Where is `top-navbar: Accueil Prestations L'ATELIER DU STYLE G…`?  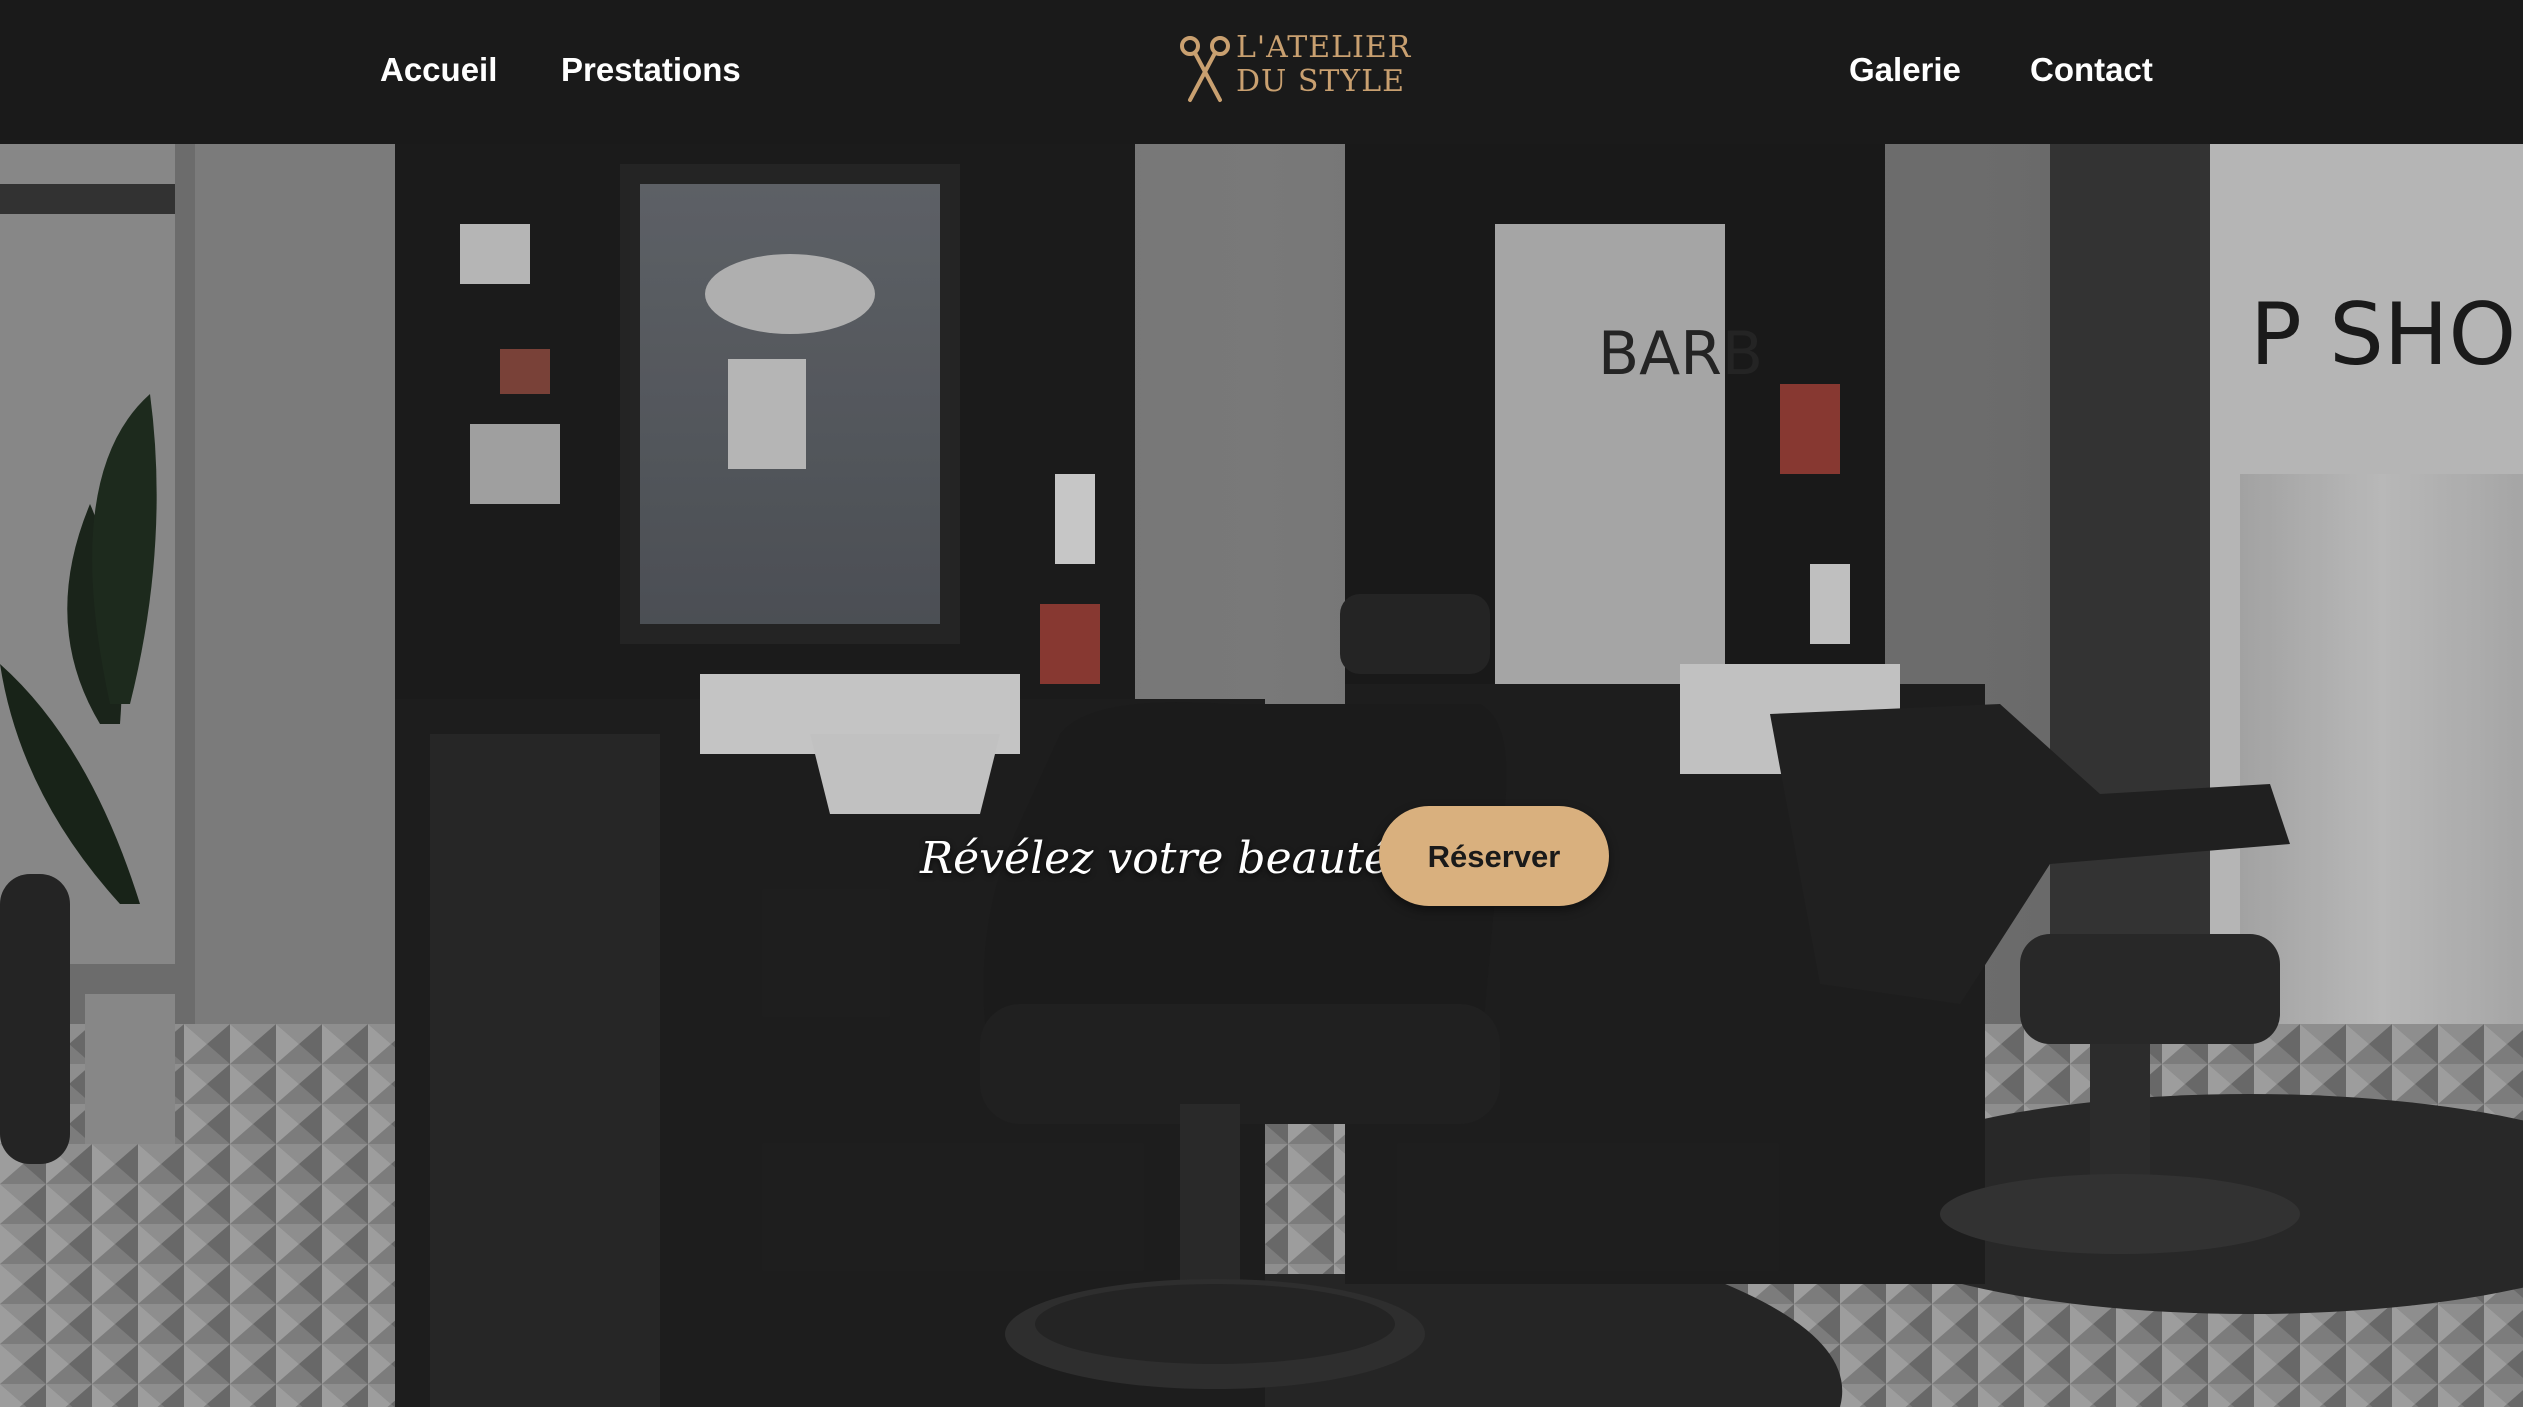 top-navbar: Accueil Prestations L'ATELIER DU STYLE G… is located at coordinates (1261, 72).